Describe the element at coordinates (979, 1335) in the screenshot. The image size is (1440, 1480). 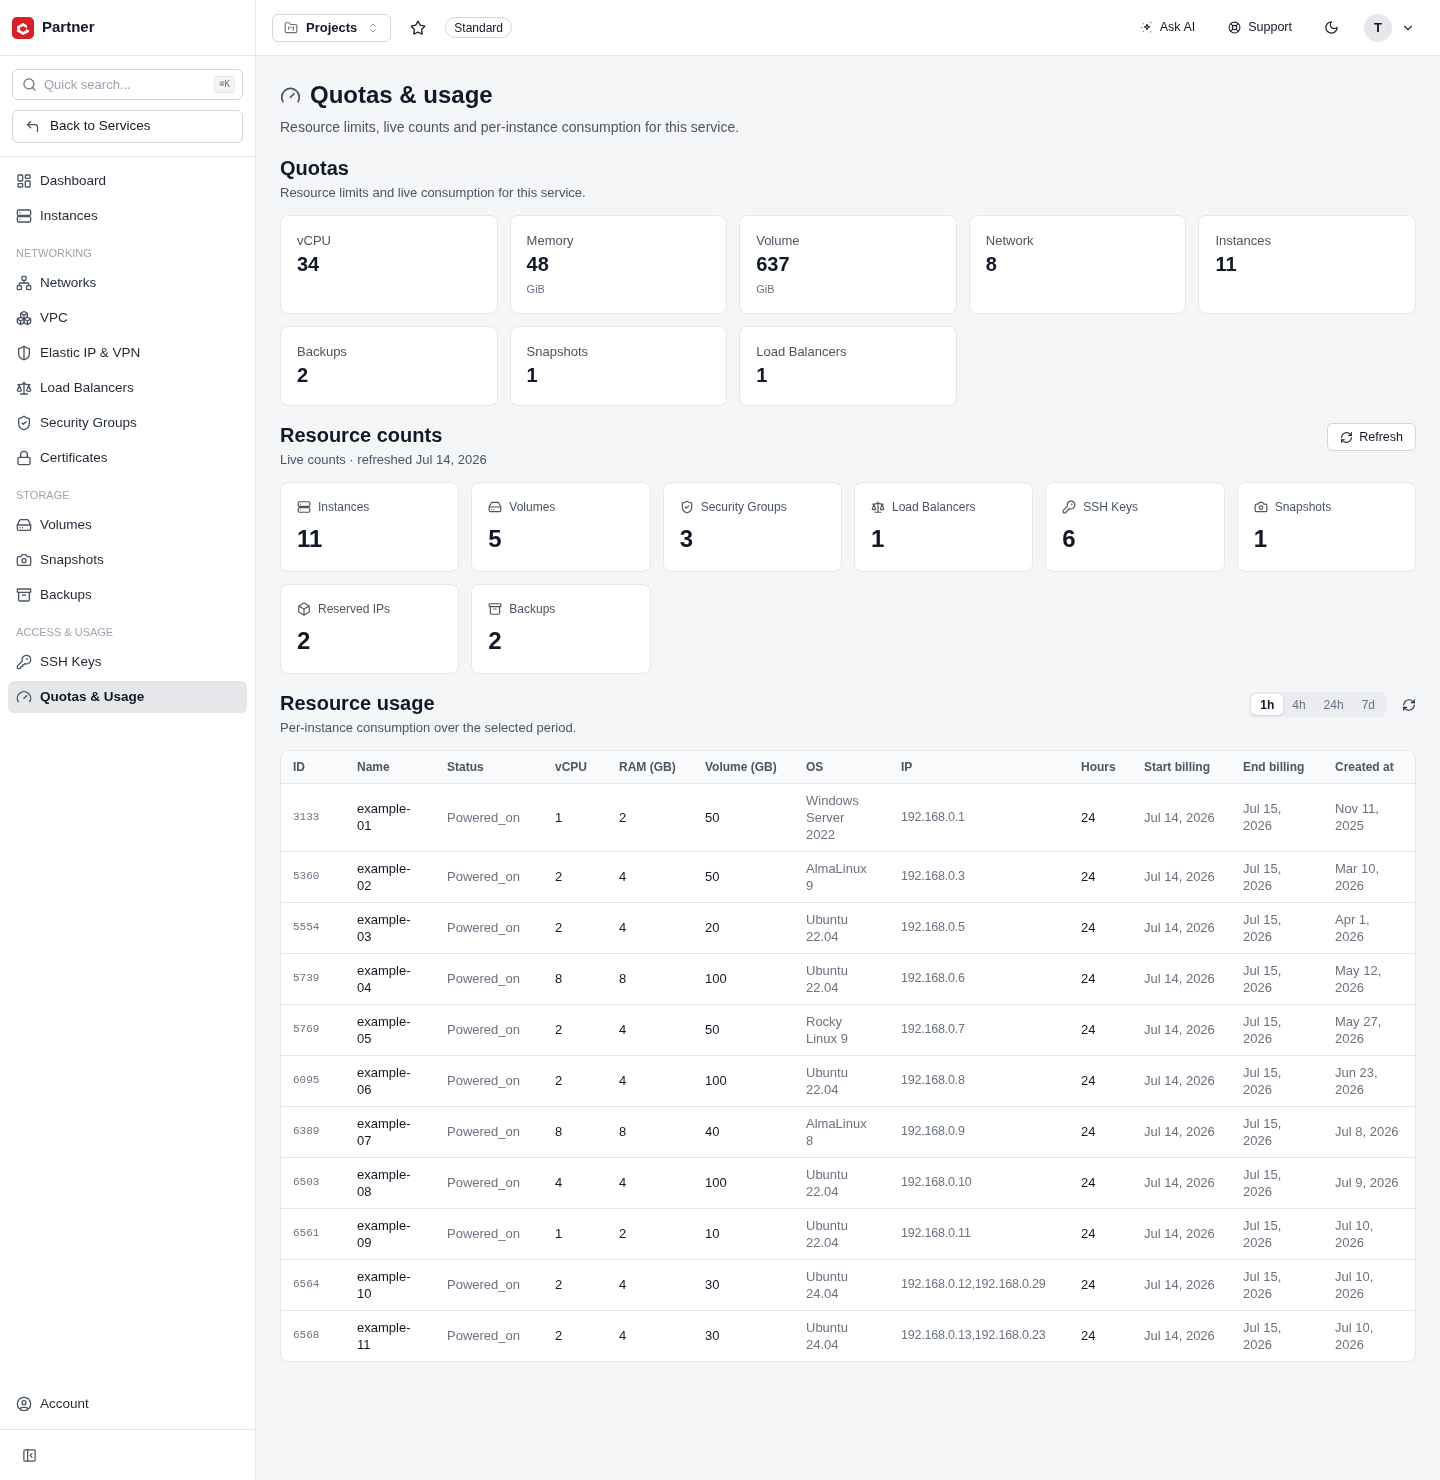
I see `table-cell: 192.168.0.13,192.168.0.23` at that location.